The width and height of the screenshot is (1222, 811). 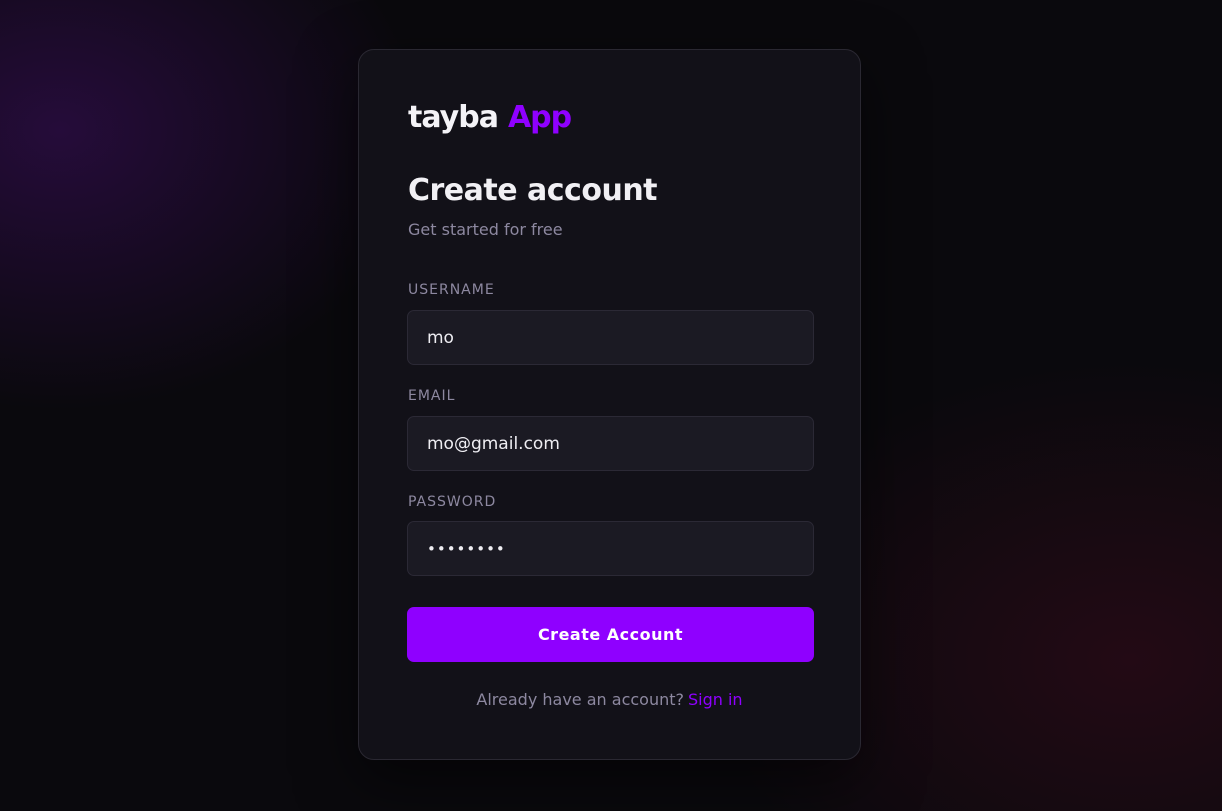 What do you see at coordinates (451, 290) in the screenshot?
I see `username-label: USERNAME` at bounding box center [451, 290].